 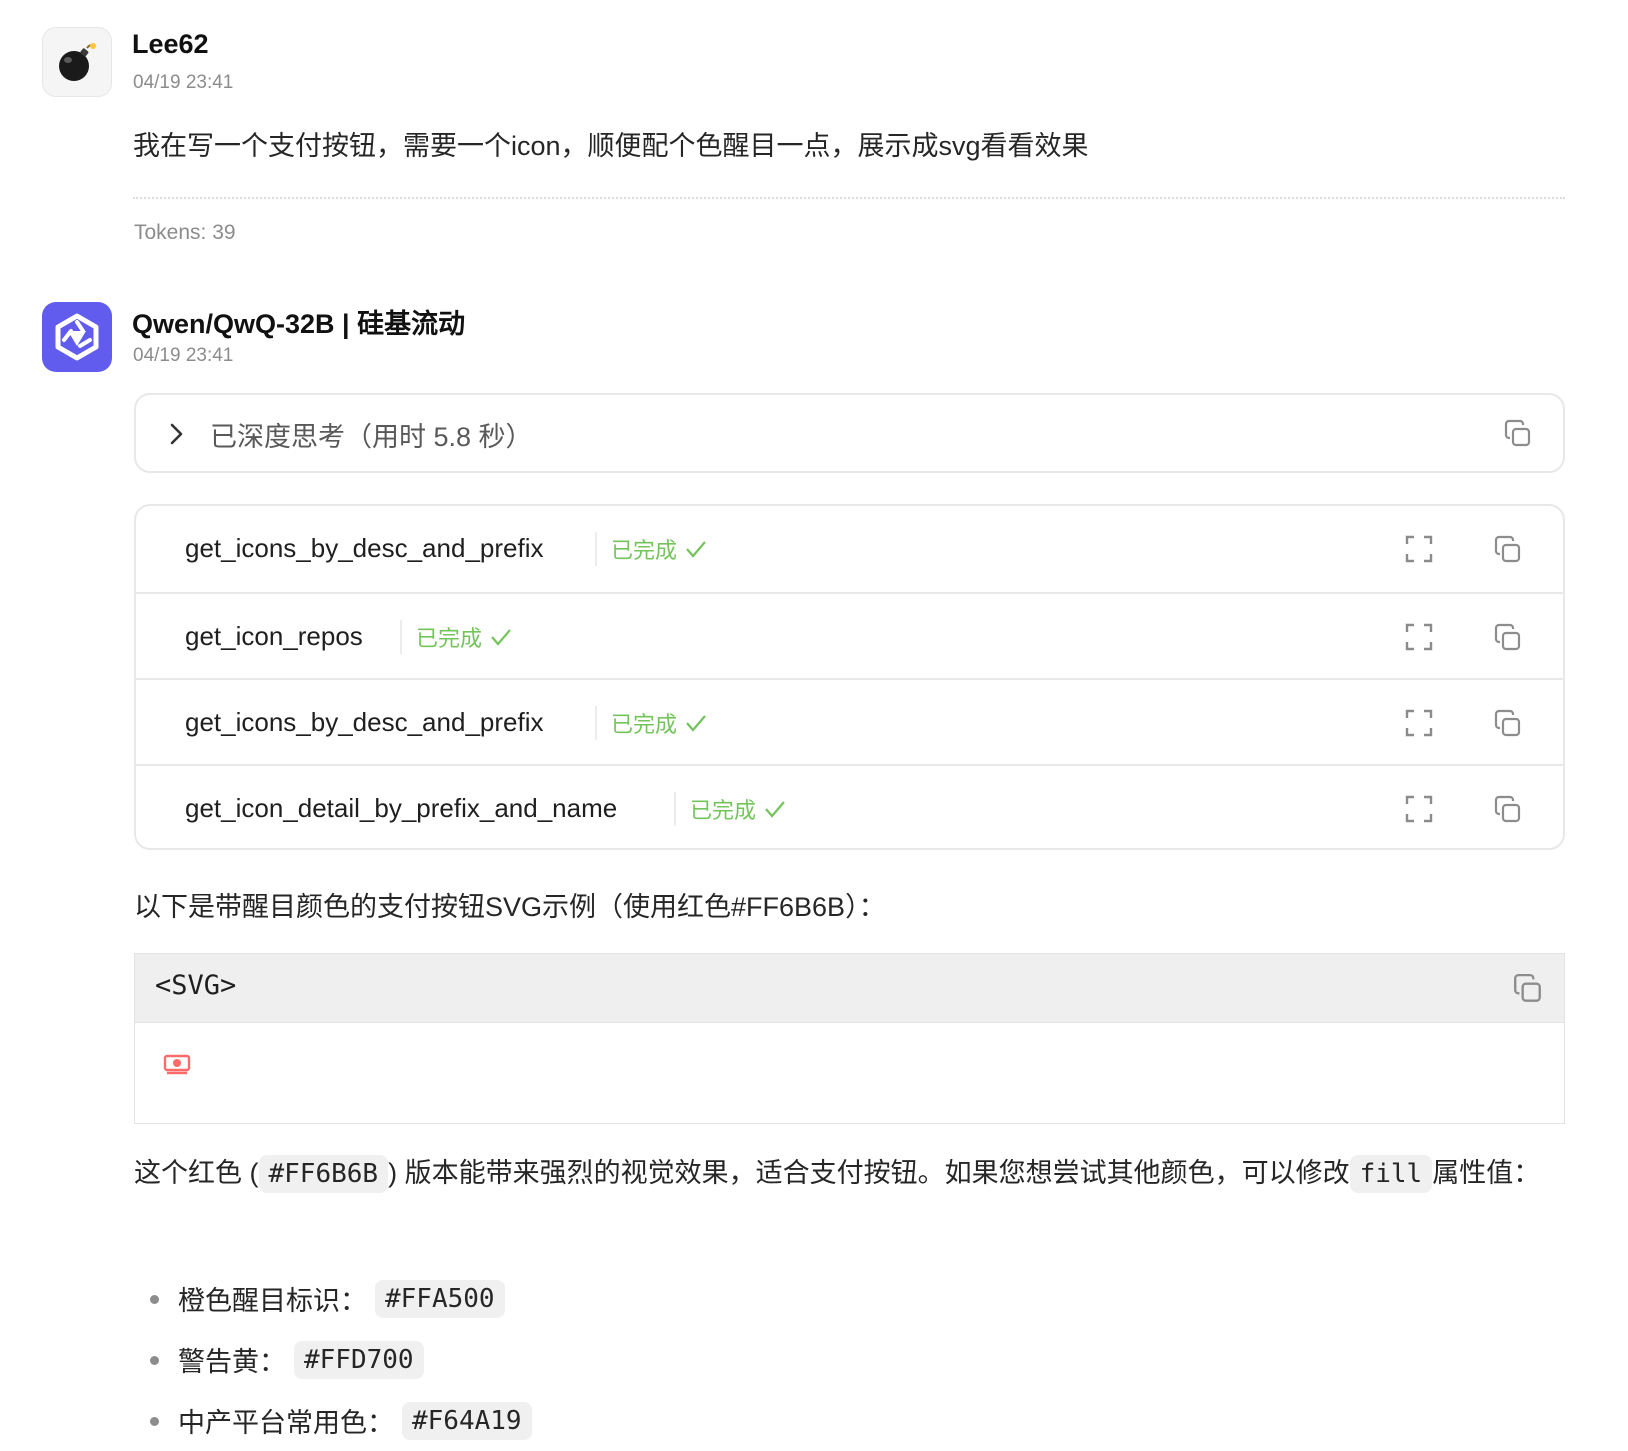 I want to click on assistant-avatar, so click(x=77, y=337).